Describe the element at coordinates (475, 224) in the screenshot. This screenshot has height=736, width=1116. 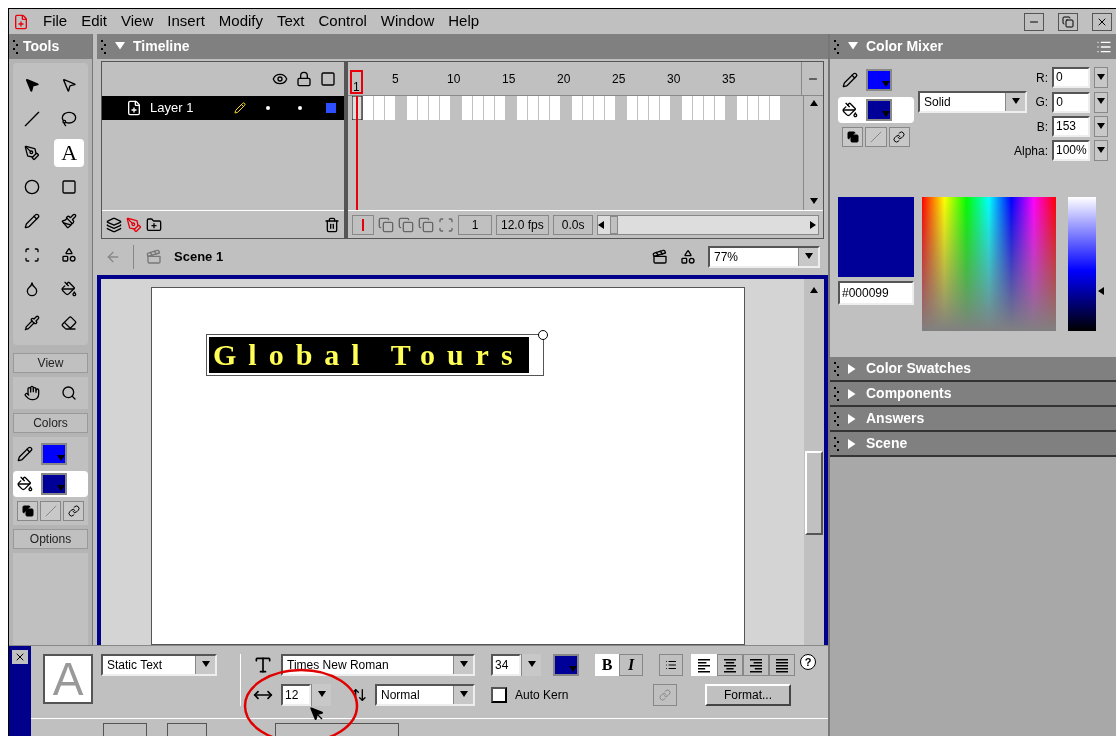
I see `current-frame: 1` at that location.